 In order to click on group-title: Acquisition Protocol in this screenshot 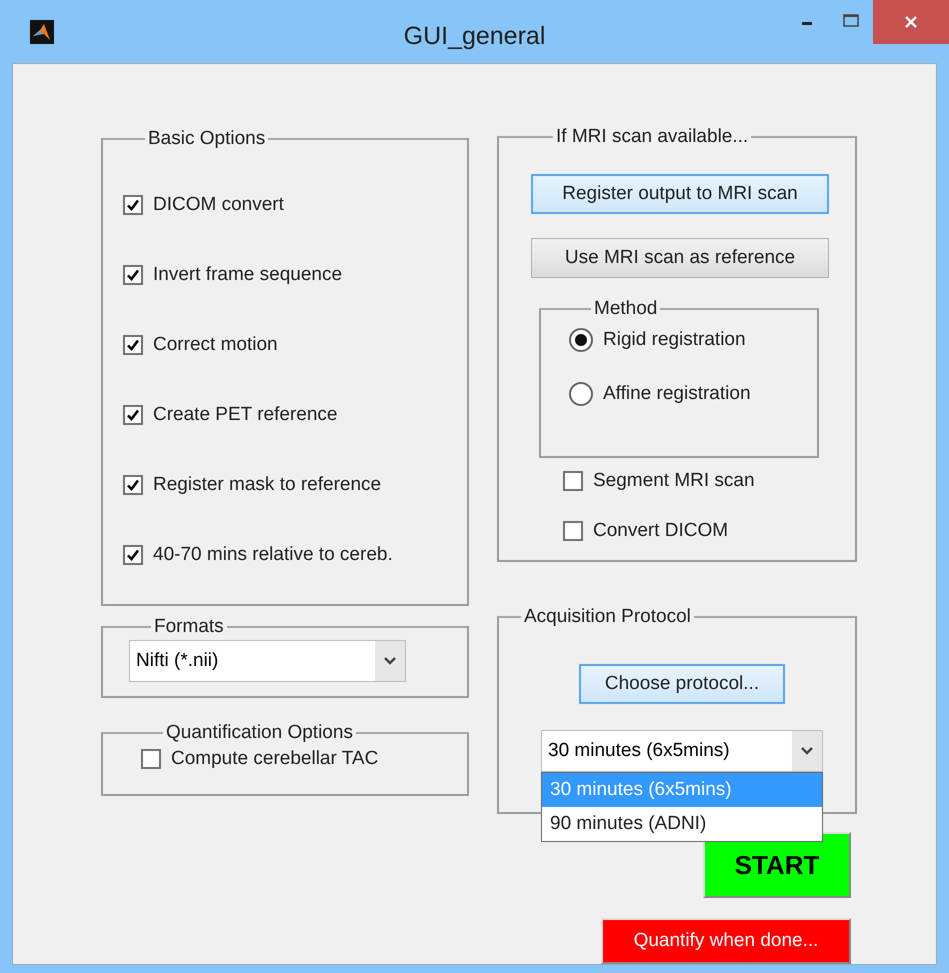, I will do `click(607, 617)`.